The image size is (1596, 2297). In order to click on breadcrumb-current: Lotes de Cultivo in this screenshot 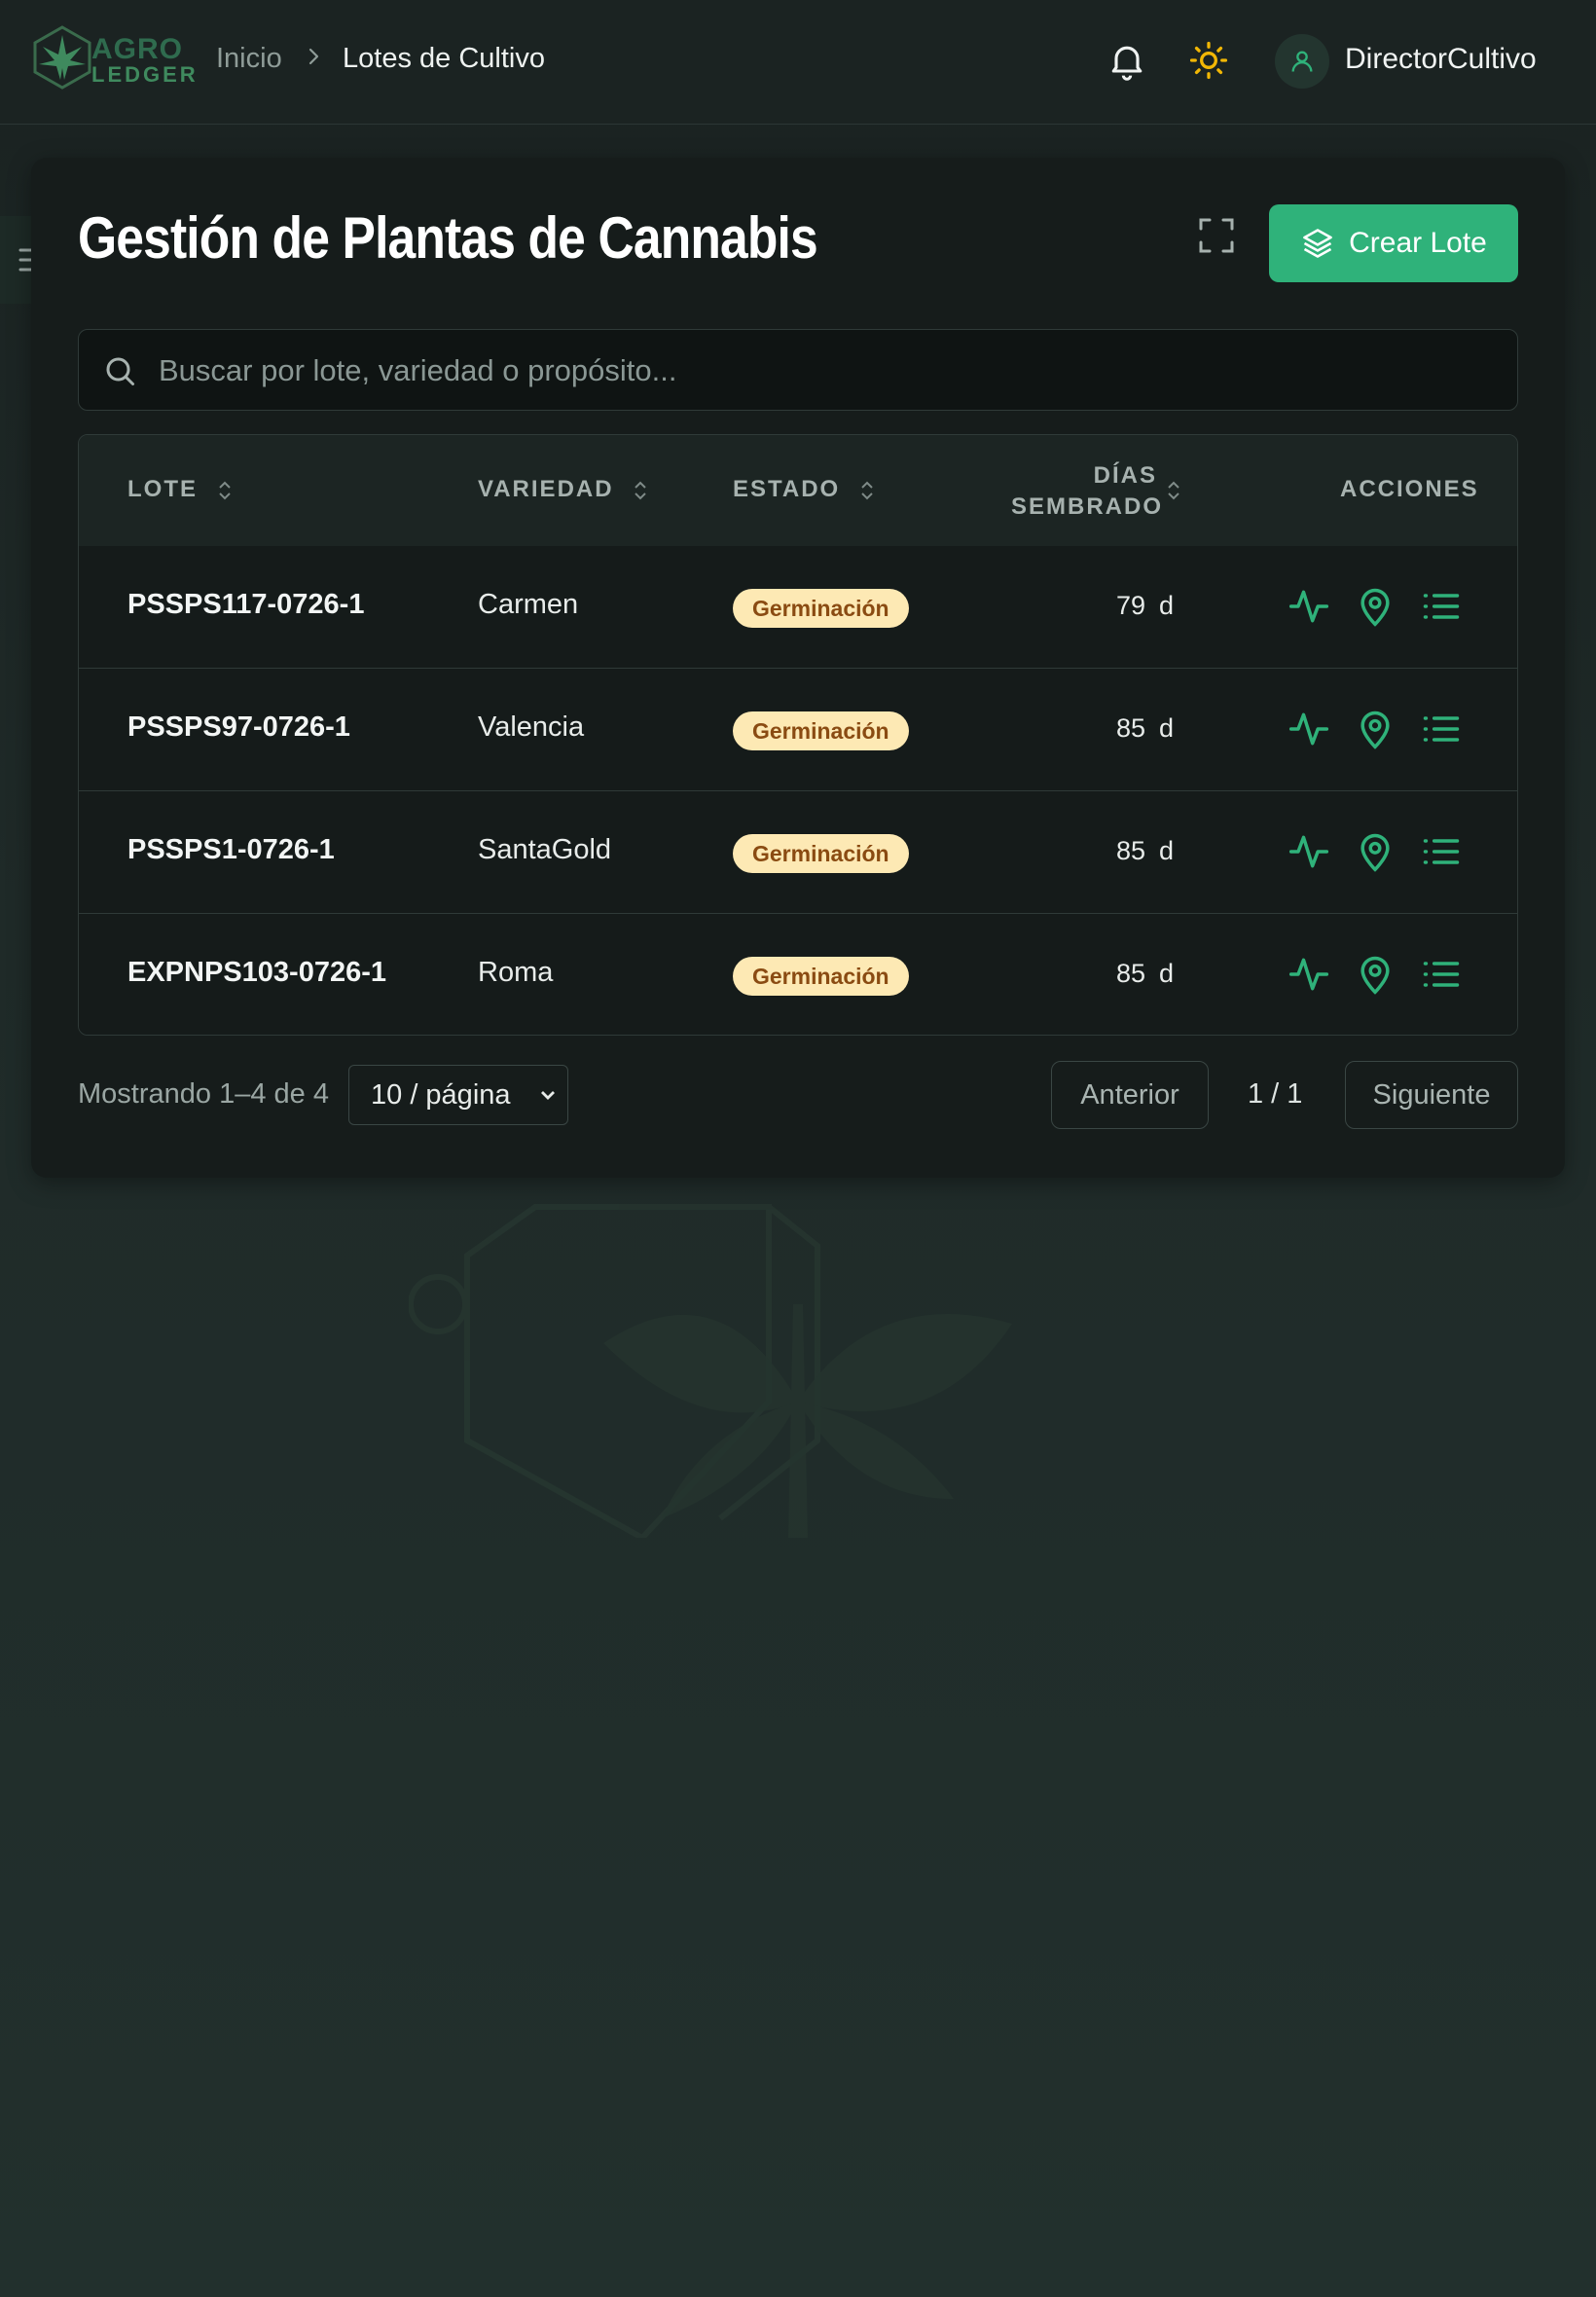, I will do `click(444, 58)`.